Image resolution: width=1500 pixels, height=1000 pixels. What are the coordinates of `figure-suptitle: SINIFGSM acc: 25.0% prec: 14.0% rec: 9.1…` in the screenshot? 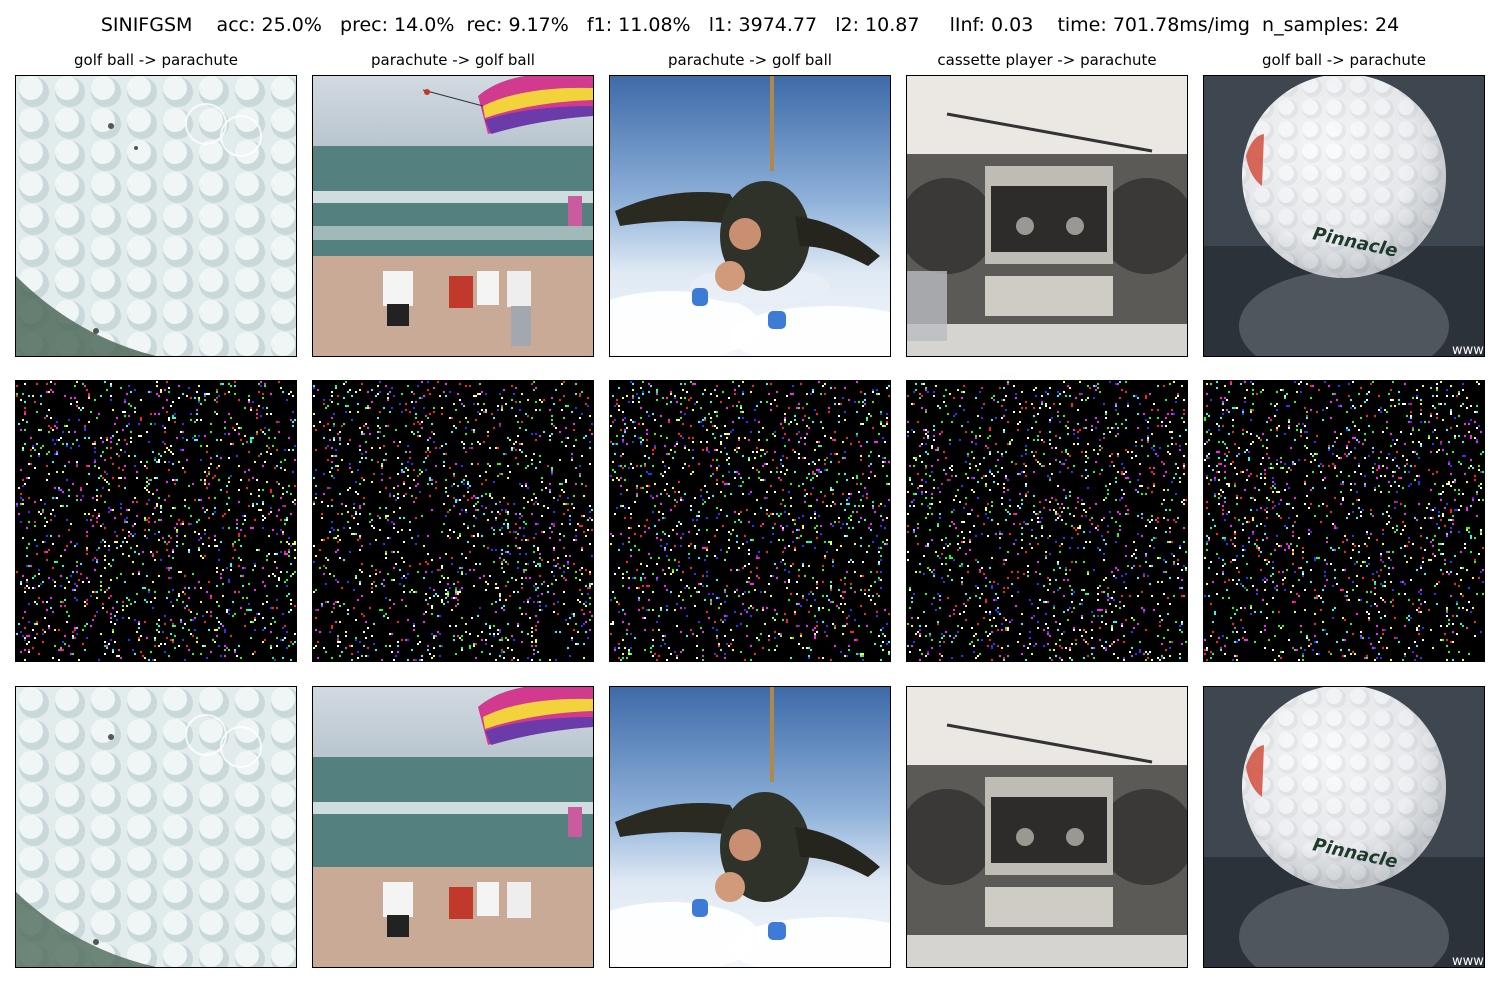 It's located at (750, 25).